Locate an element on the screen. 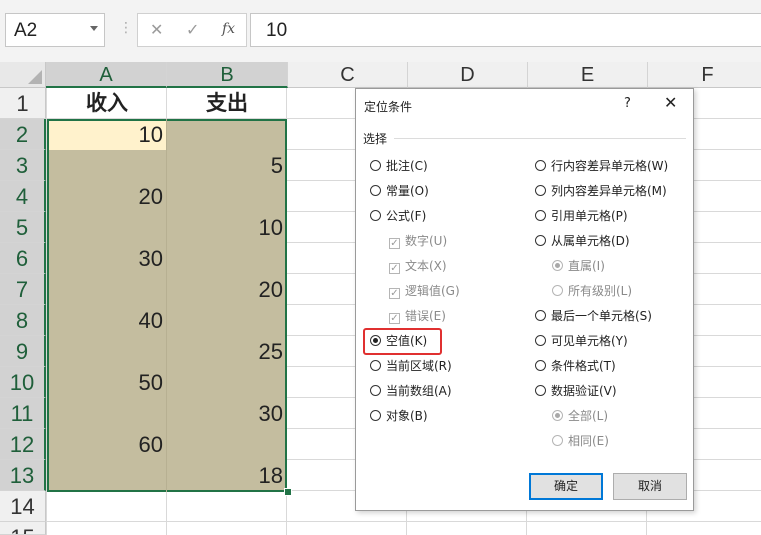 The height and width of the screenshot is (535, 761). row-header: 3 is located at coordinates (23, 165).